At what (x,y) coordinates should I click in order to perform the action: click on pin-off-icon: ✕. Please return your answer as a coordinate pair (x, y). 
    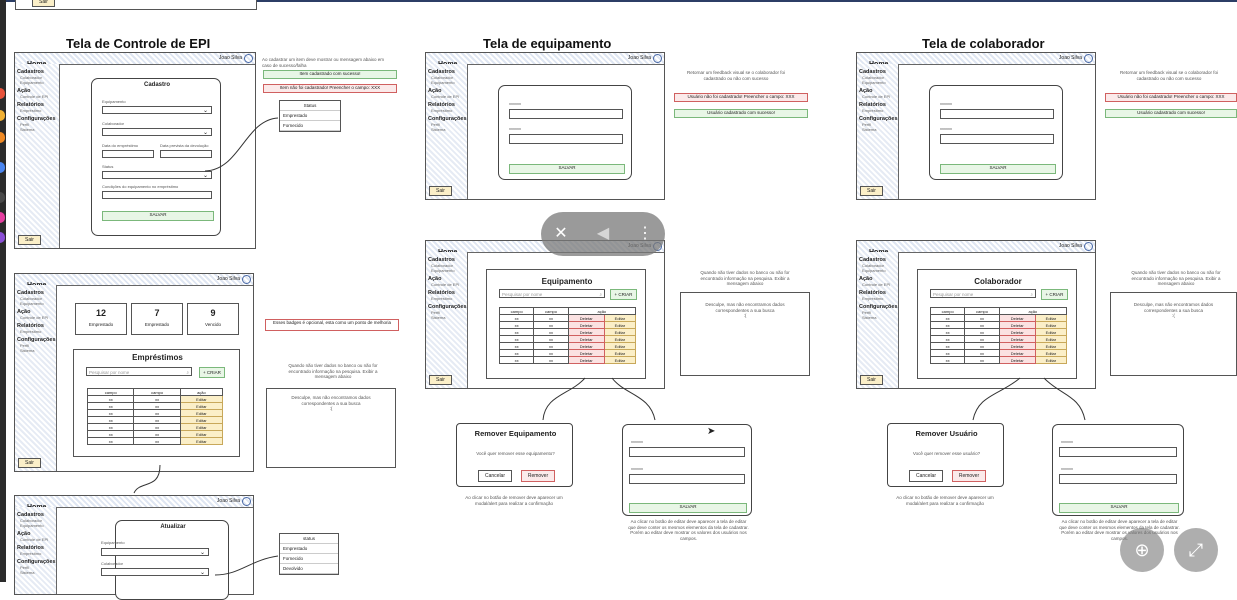
    Looking at the image, I should click on (561, 234).